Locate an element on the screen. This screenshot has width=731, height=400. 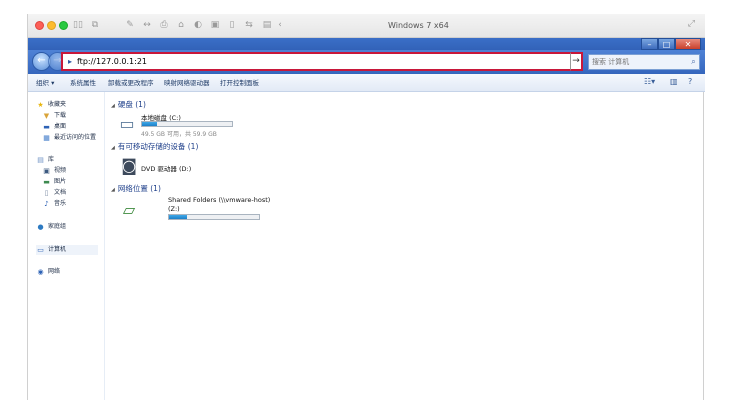
address-input is located at coordinates (322, 61).